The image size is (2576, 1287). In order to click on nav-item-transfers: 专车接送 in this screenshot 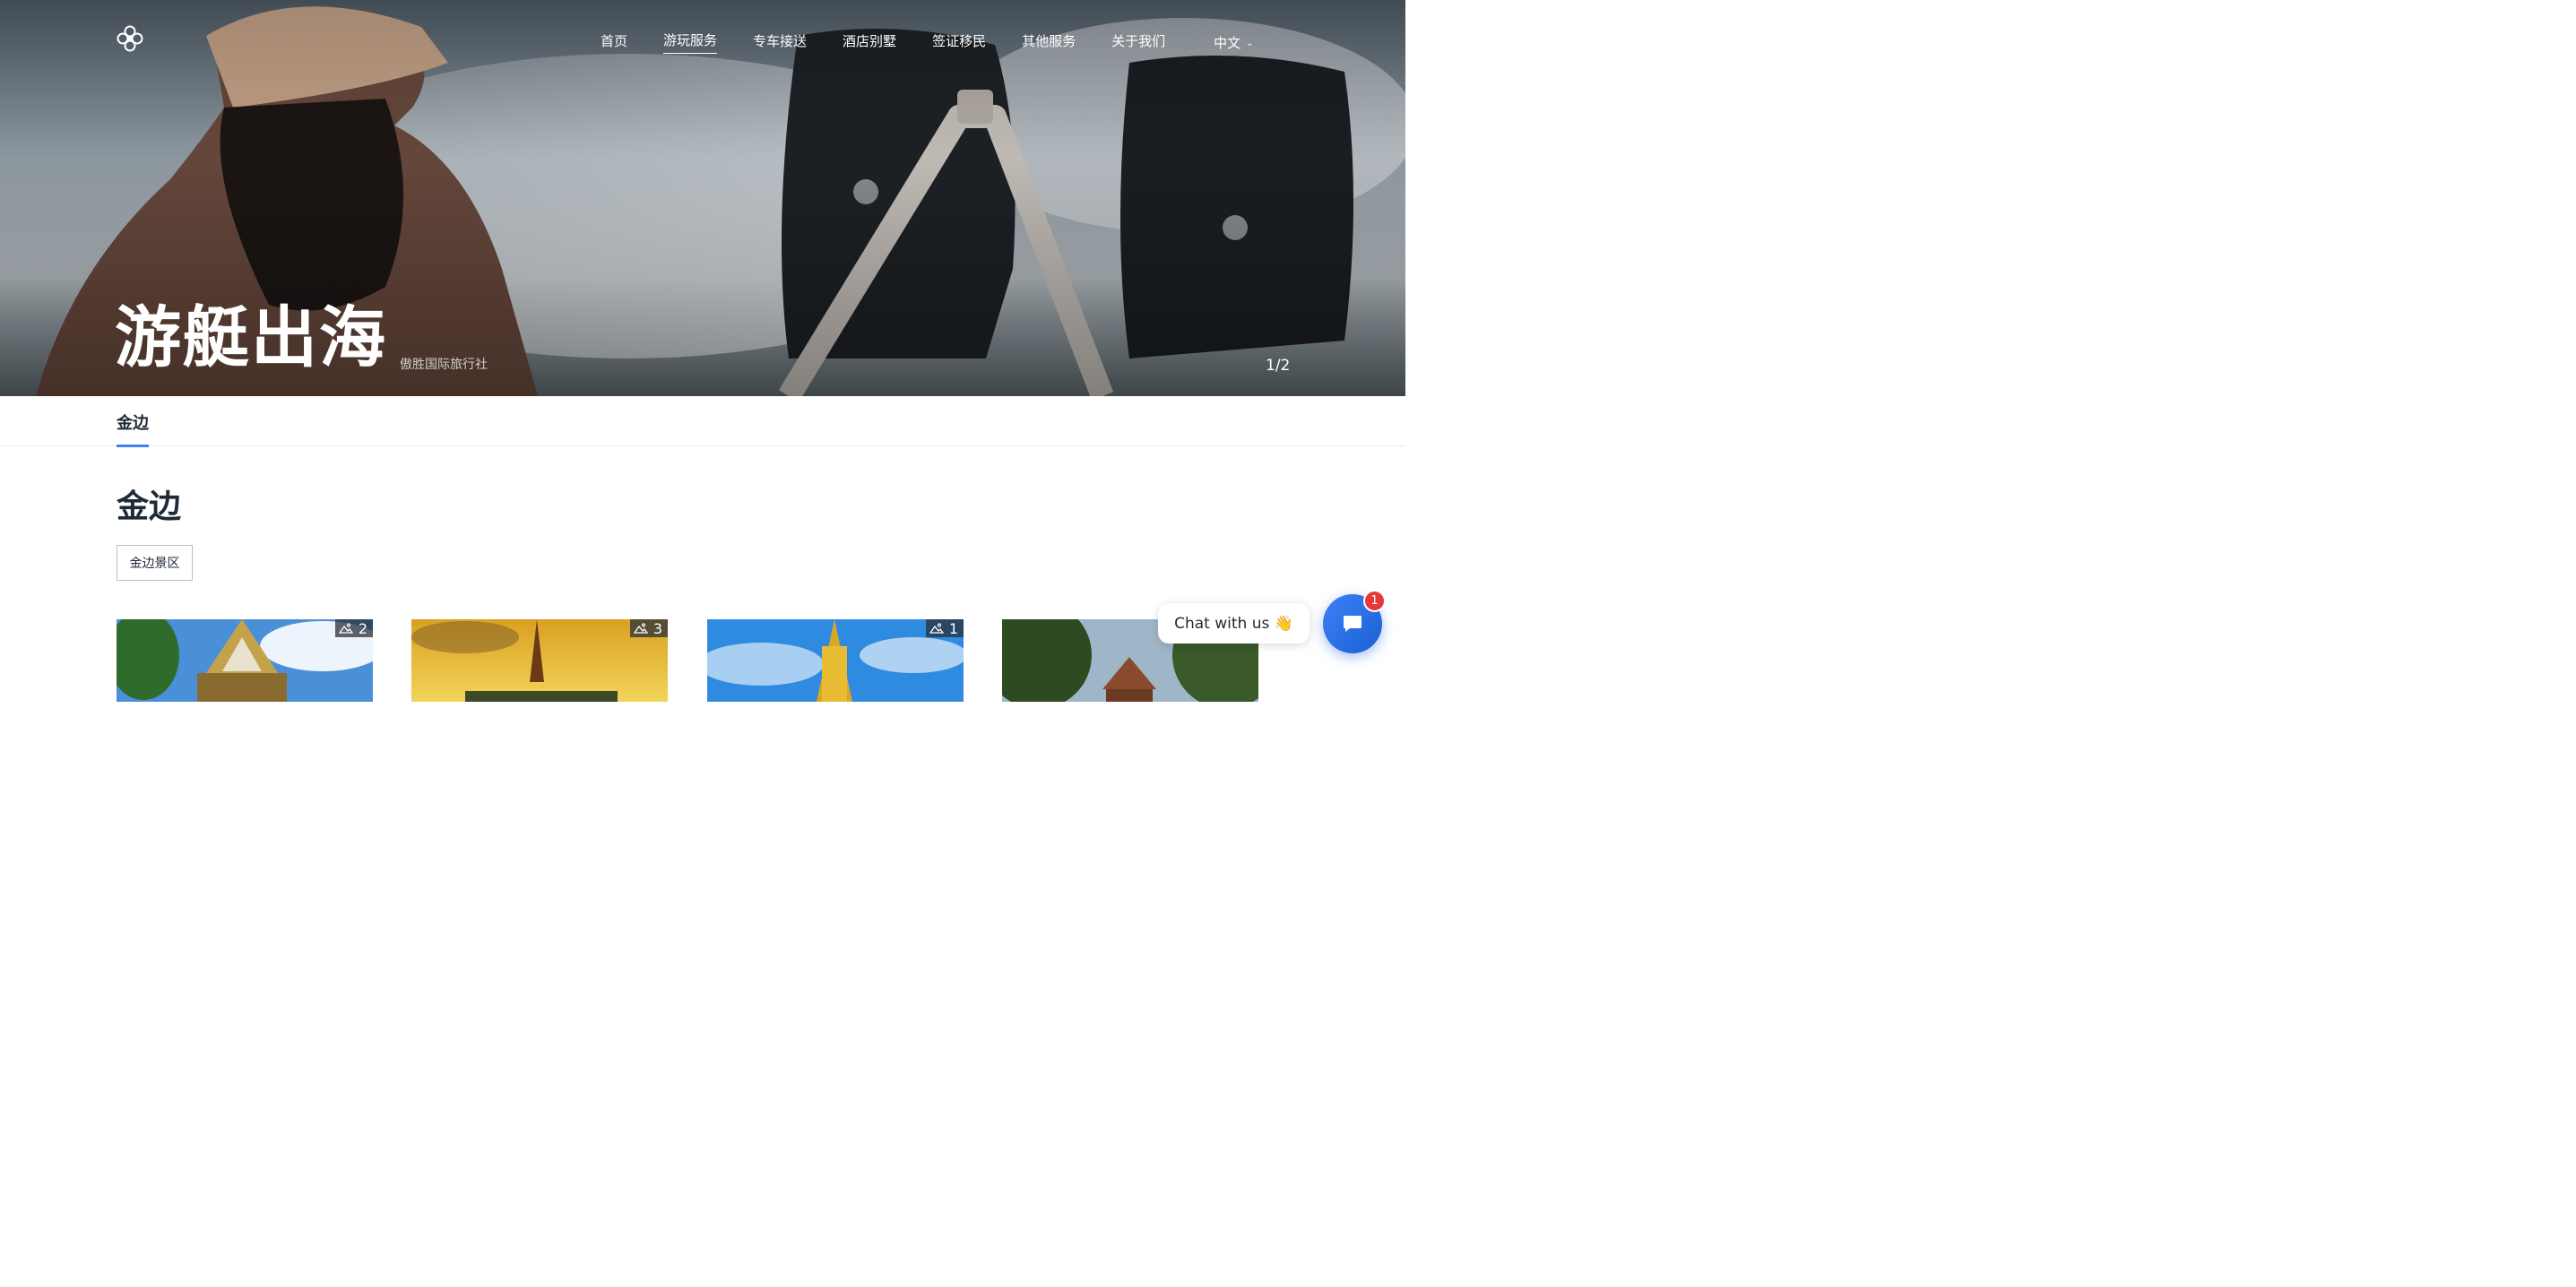, I will do `click(780, 42)`.